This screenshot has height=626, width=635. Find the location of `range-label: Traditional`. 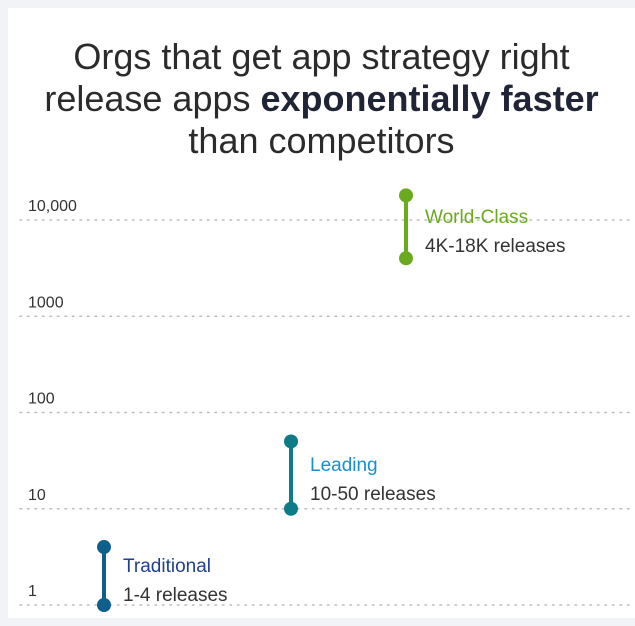

range-label: Traditional is located at coordinates (167, 566).